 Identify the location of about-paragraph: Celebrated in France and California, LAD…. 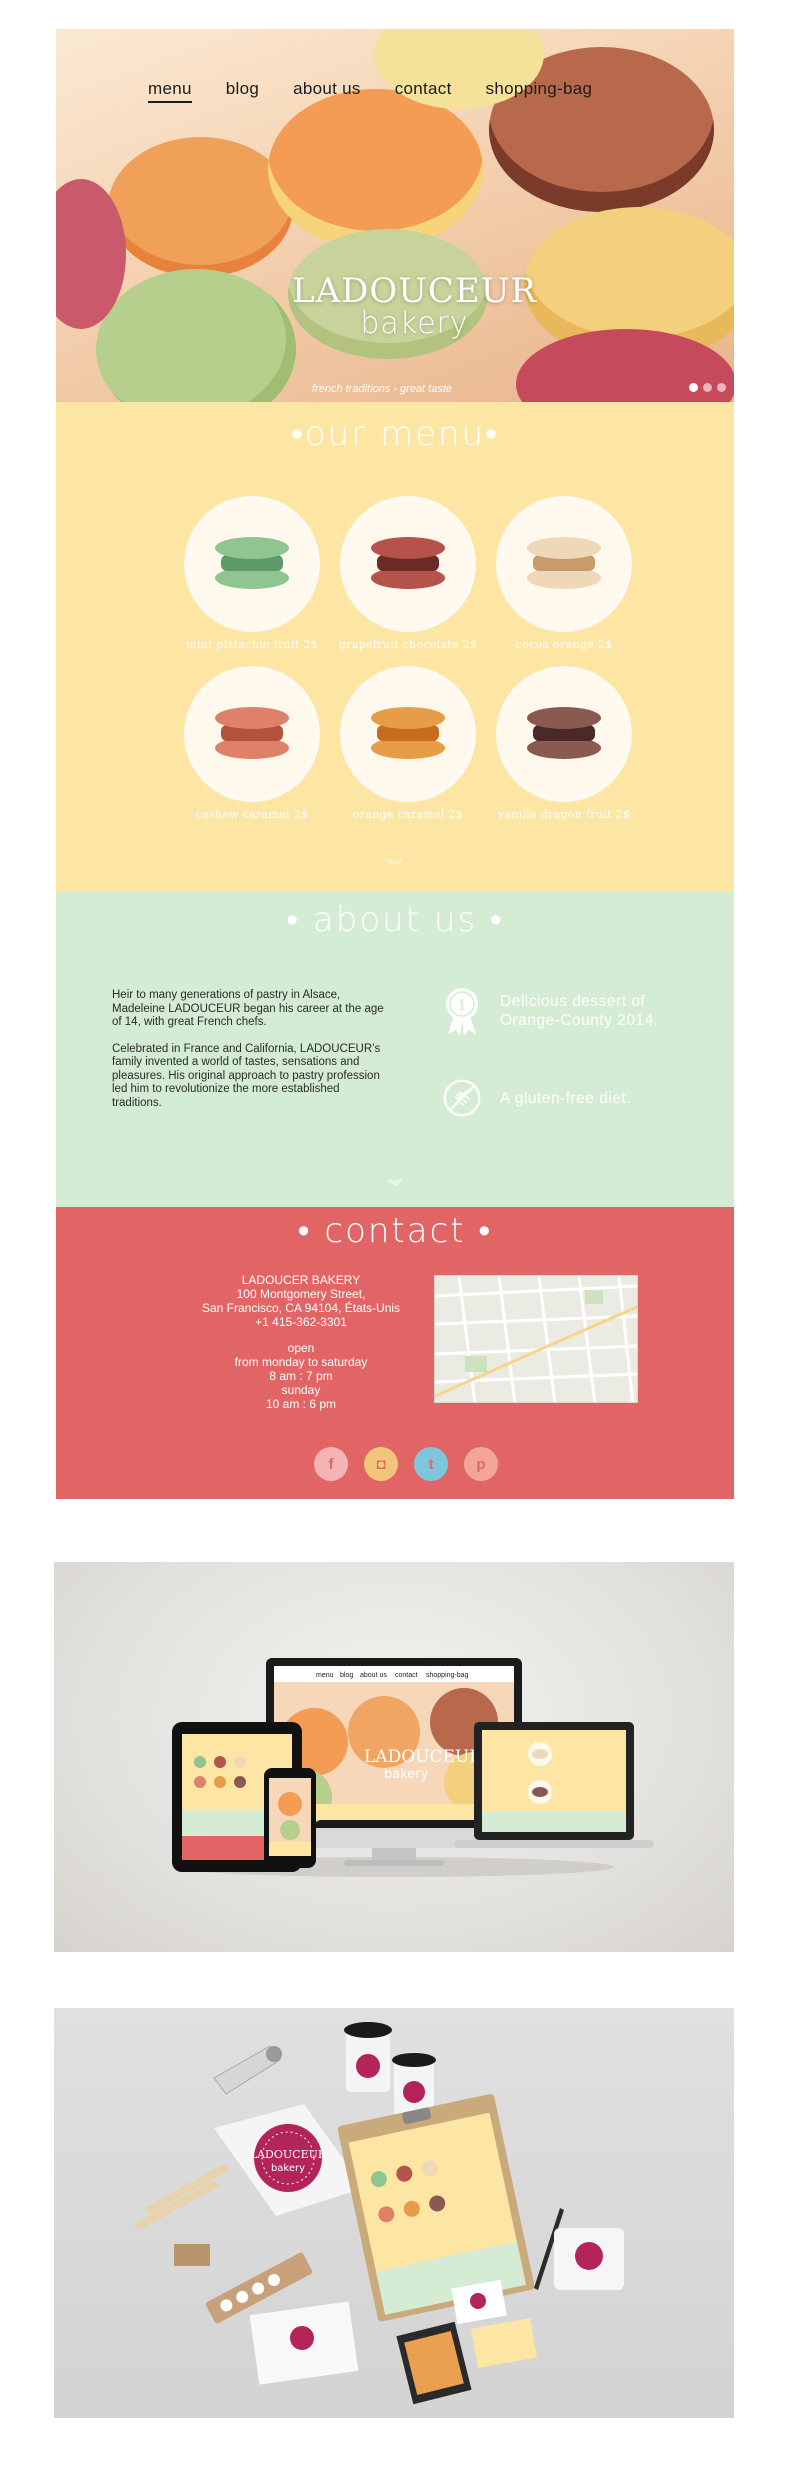
(246, 1075).